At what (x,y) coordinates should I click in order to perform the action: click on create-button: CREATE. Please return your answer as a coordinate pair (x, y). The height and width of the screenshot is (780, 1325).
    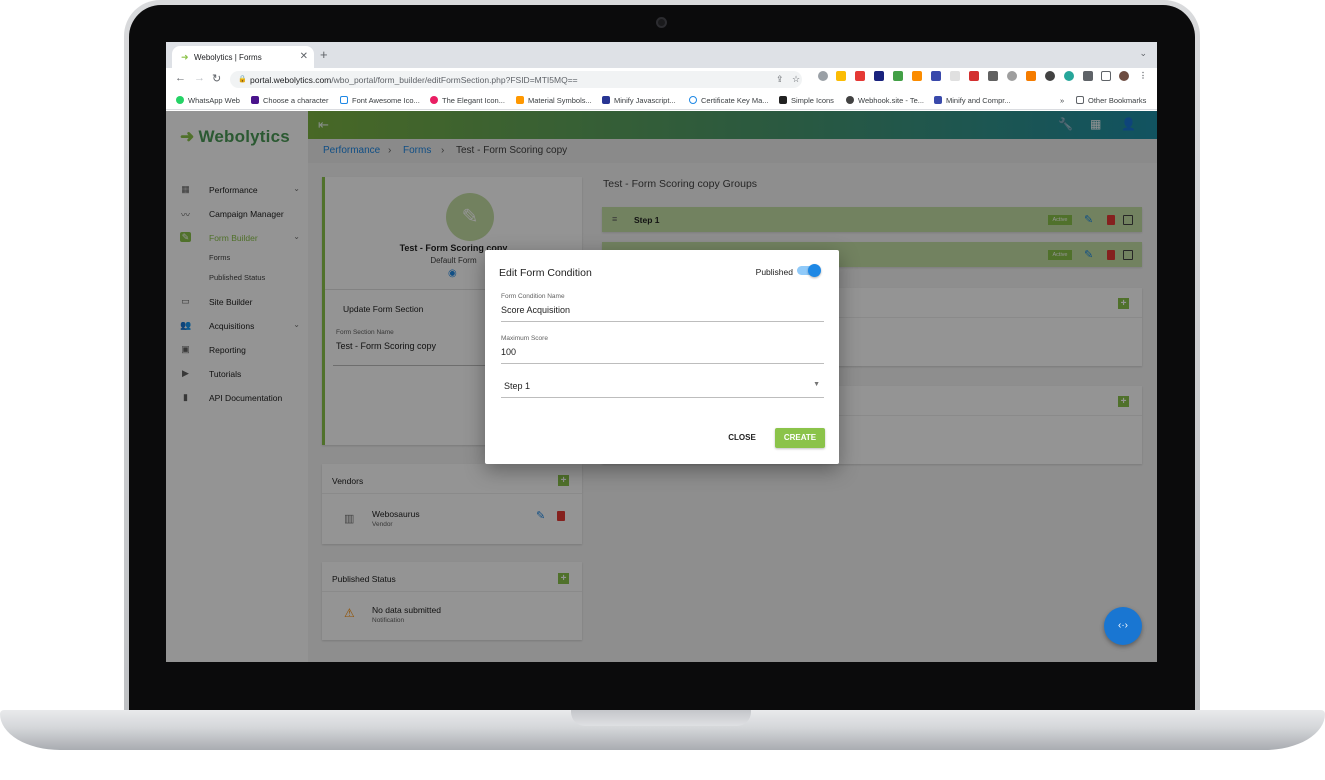
    Looking at the image, I should click on (800, 438).